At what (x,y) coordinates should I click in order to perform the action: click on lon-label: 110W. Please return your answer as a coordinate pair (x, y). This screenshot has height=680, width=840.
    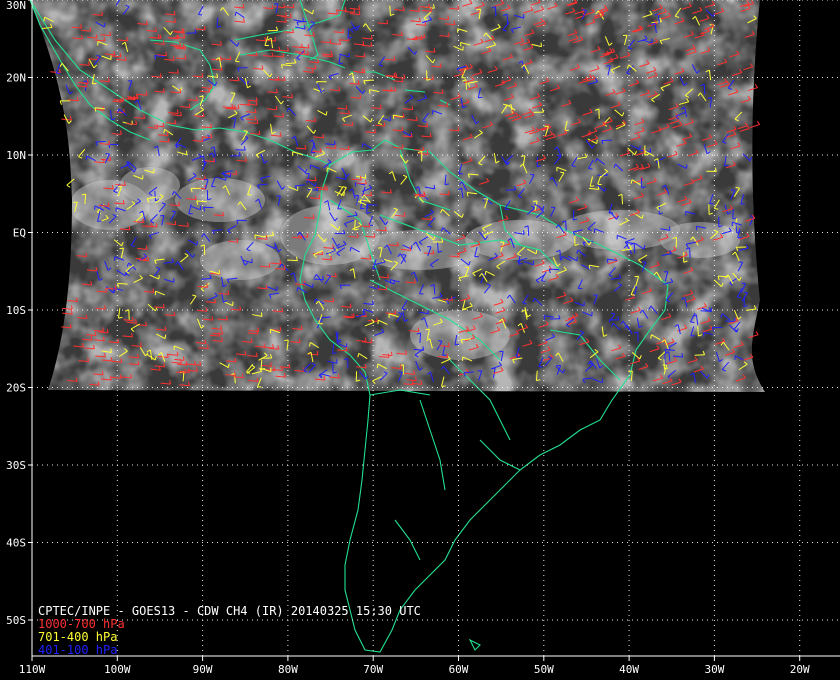
    Looking at the image, I should click on (32, 669).